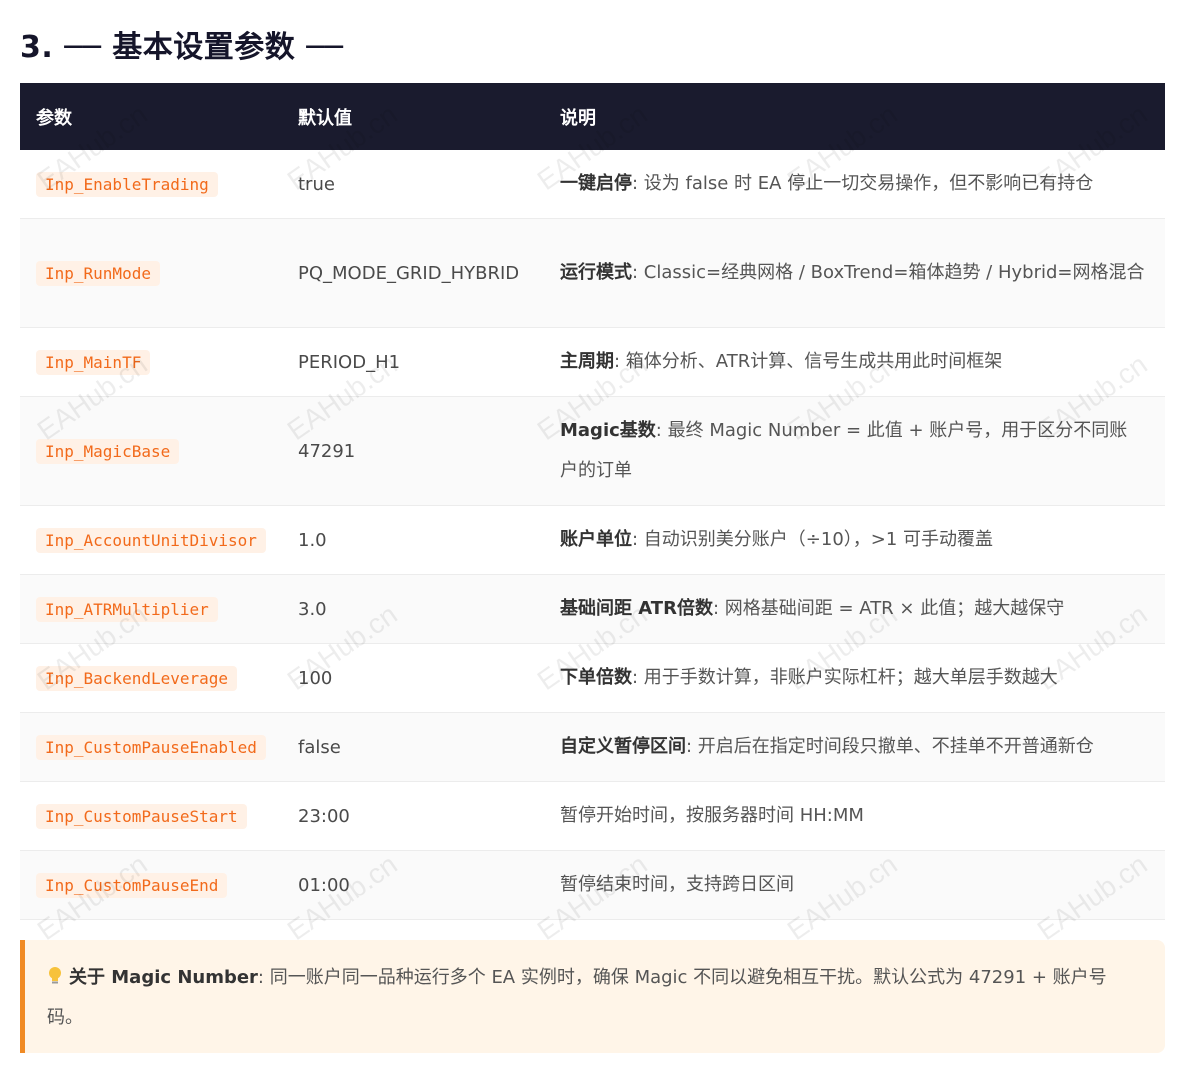  Describe the element at coordinates (324, 816) in the screenshot. I see `default-value: 23:00` at that location.